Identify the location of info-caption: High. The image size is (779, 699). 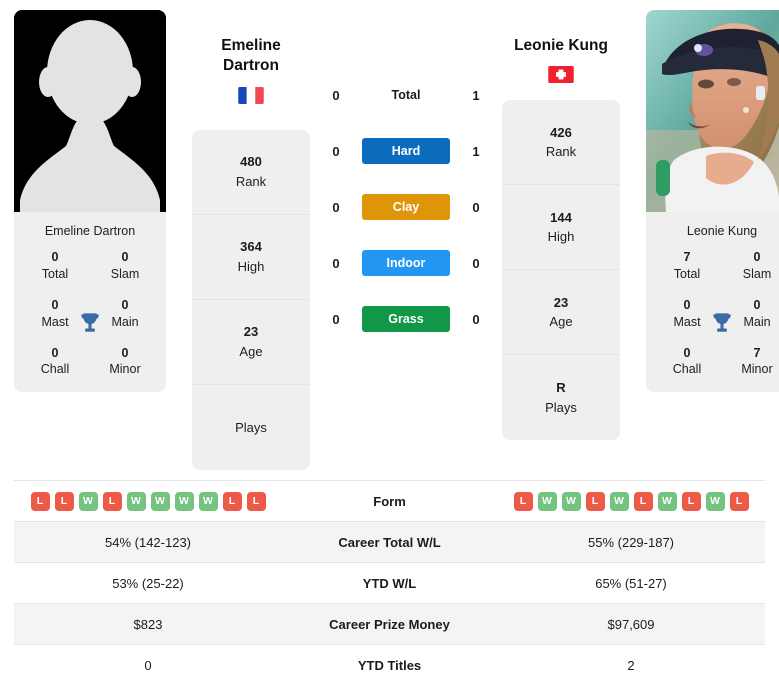
(251, 266).